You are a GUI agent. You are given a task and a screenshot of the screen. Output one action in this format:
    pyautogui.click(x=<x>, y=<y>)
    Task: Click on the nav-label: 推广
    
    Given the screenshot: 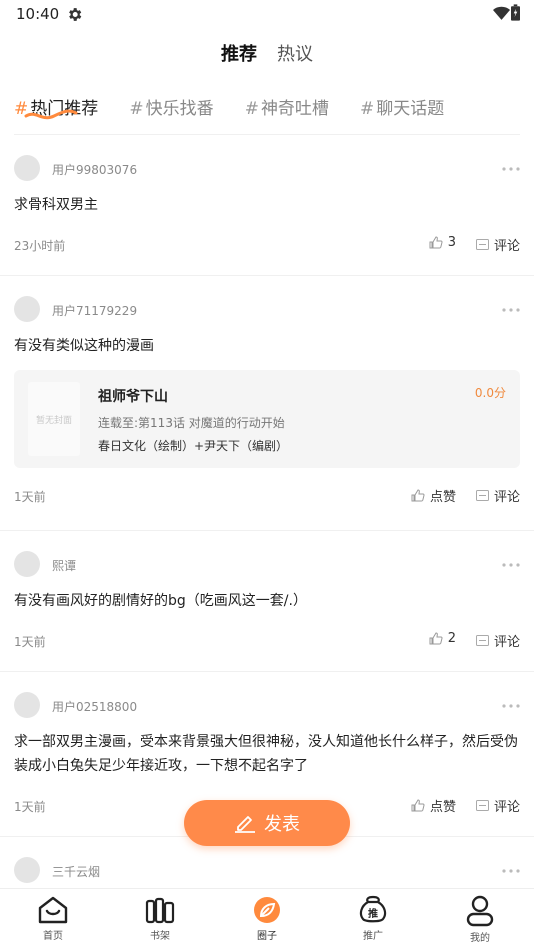 What is the action you would take?
    pyautogui.click(x=373, y=936)
    